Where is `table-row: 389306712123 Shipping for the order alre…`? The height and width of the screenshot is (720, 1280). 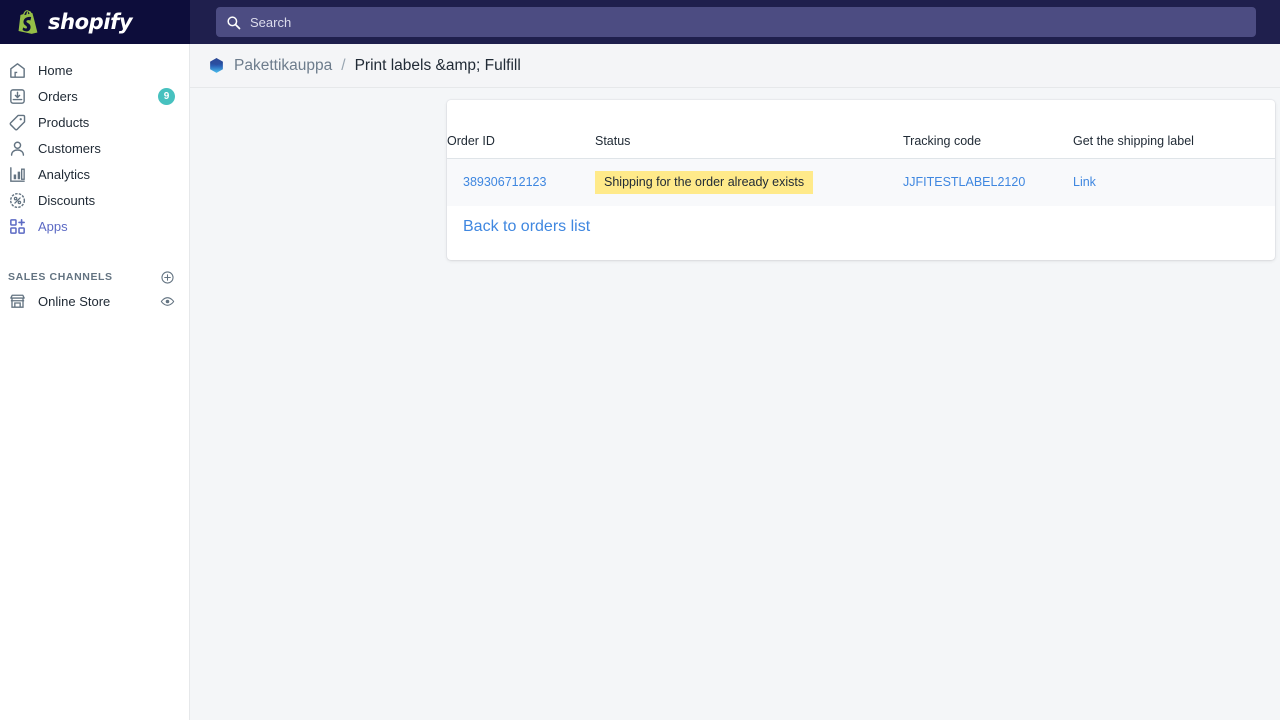
table-row: 389306712123 Shipping for the order alre… is located at coordinates (861, 182).